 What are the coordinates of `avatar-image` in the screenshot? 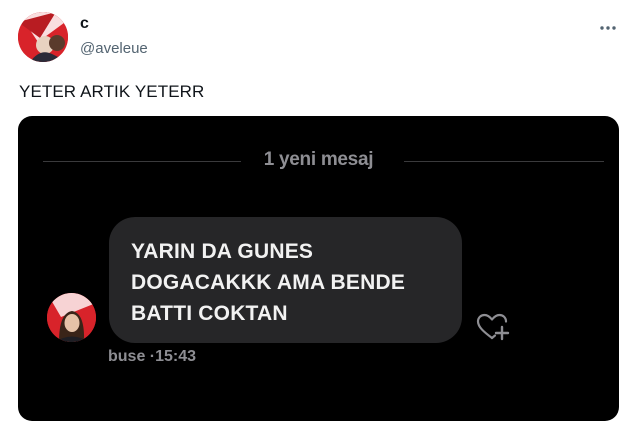 It's located at (43, 37).